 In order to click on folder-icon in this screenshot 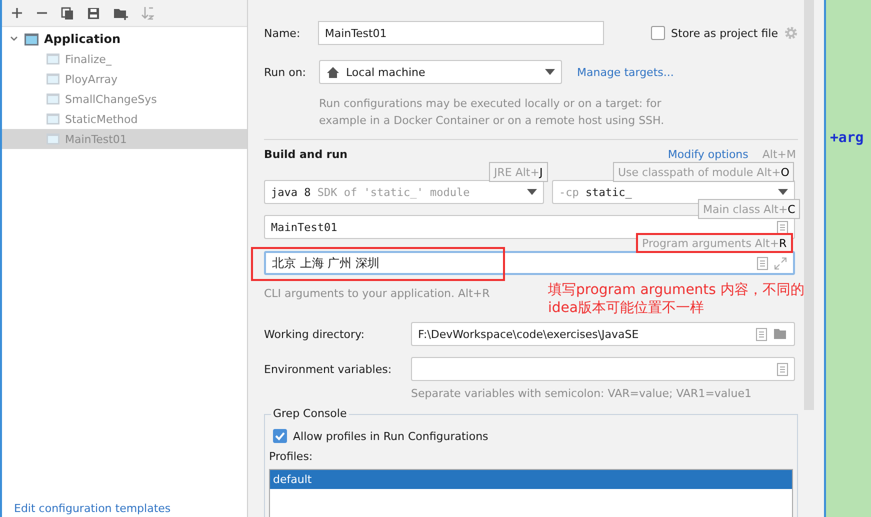, I will do `click(780, 334)`.